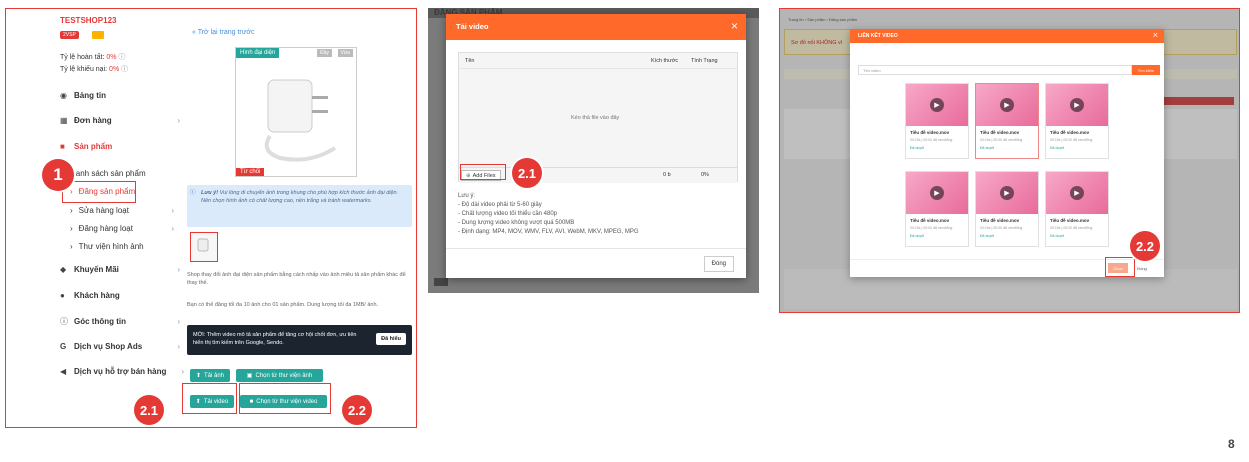 This screenshot has height=462, width=1249. Describe the element at coordinates (249, 376) in the screenshot. I see `image-icon: ▣` at that location.